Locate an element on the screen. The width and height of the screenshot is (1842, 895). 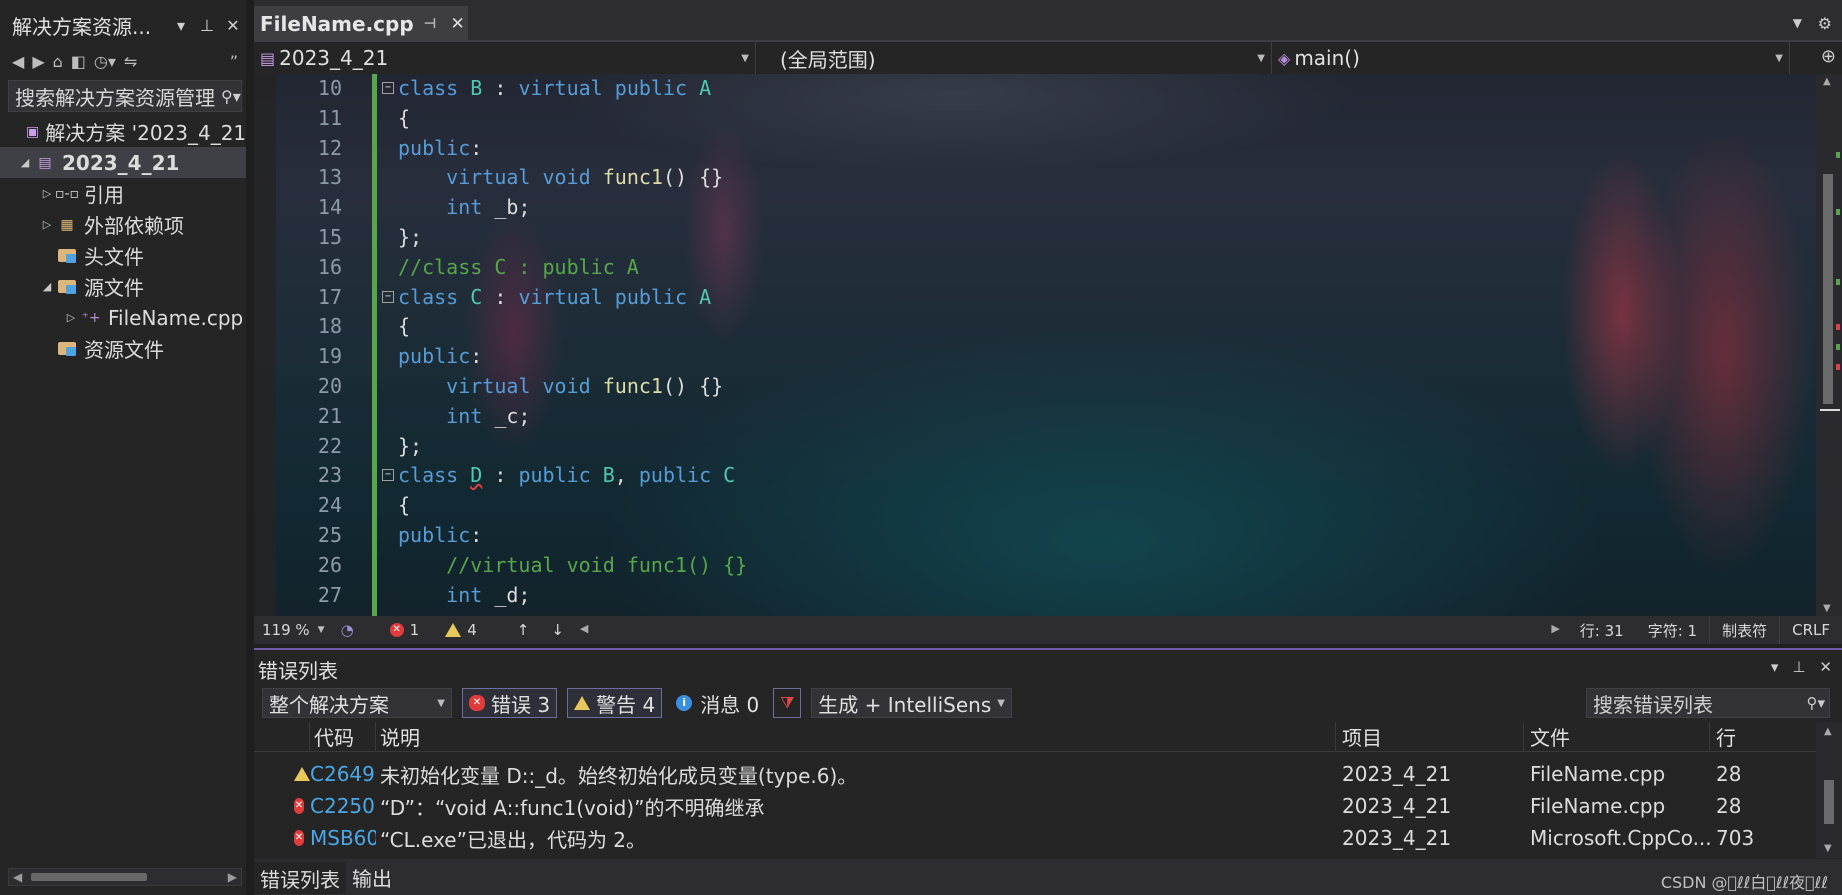
pin-icon: ⊣ is located at coordinates (430, 24).